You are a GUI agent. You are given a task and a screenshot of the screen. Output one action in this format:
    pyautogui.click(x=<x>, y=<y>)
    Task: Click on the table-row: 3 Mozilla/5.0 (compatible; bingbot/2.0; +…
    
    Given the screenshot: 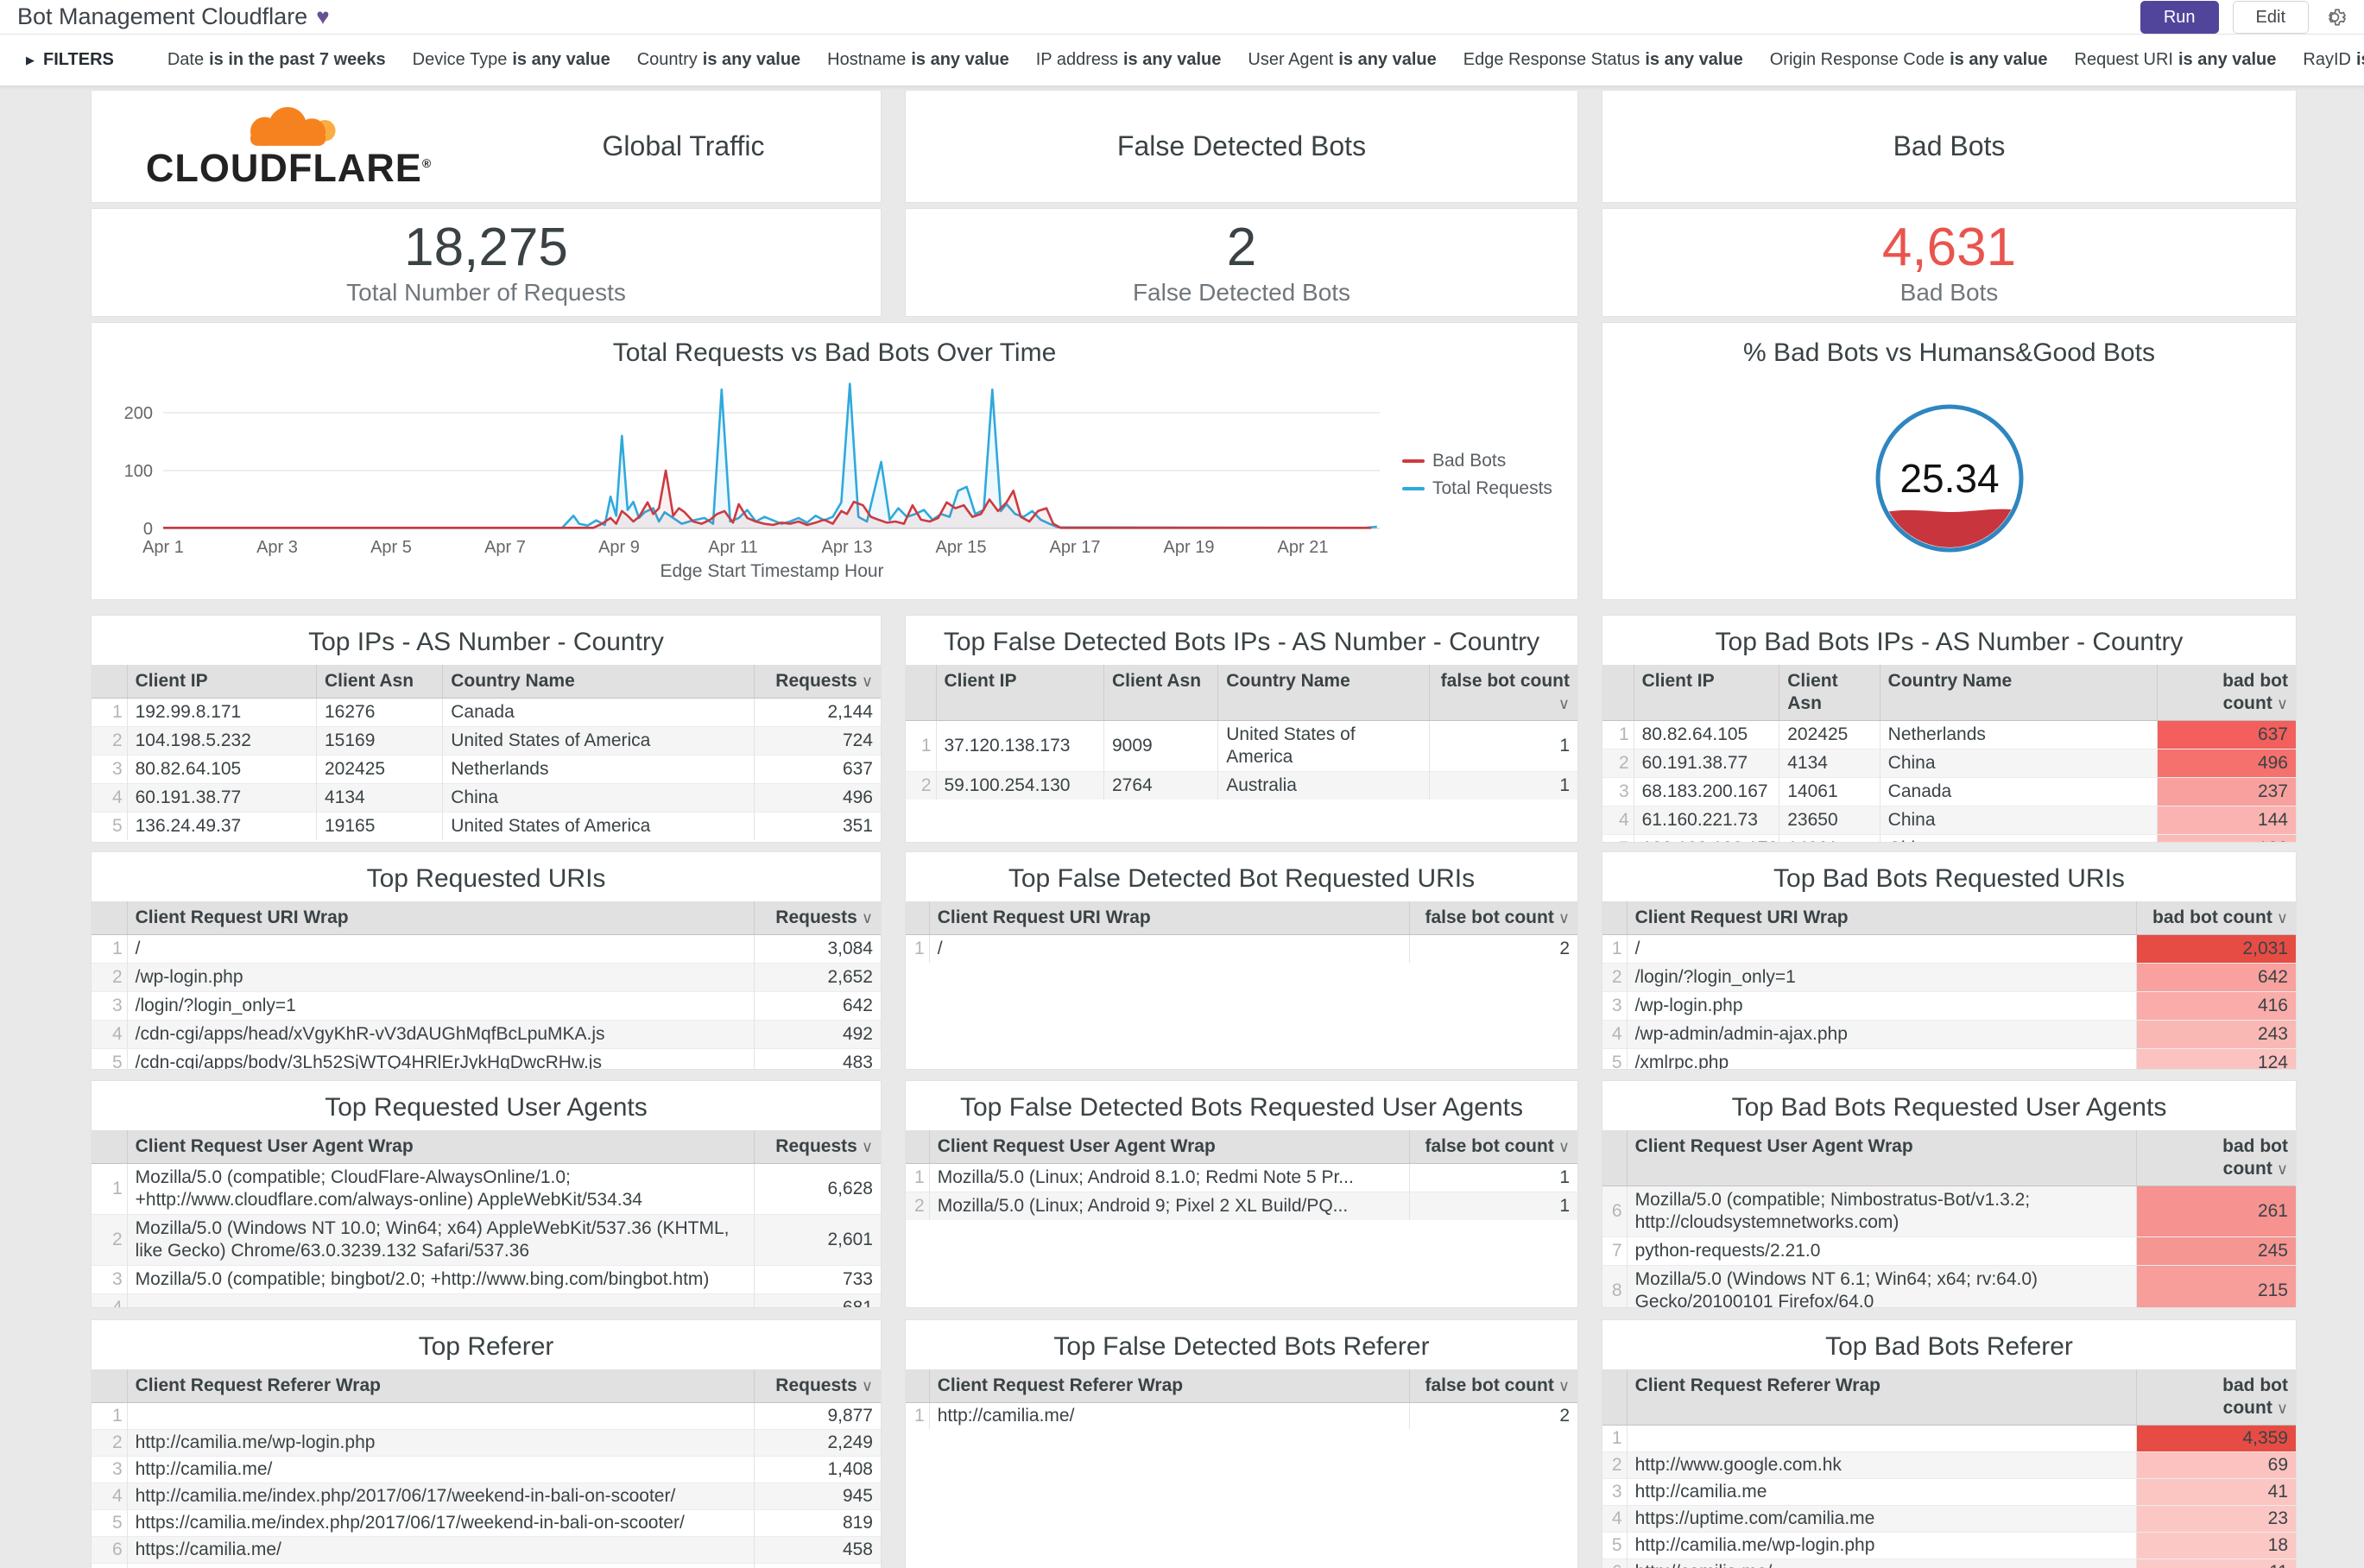 What is the action you would take?
    pyautogui.click(x=486, y=1279)
    